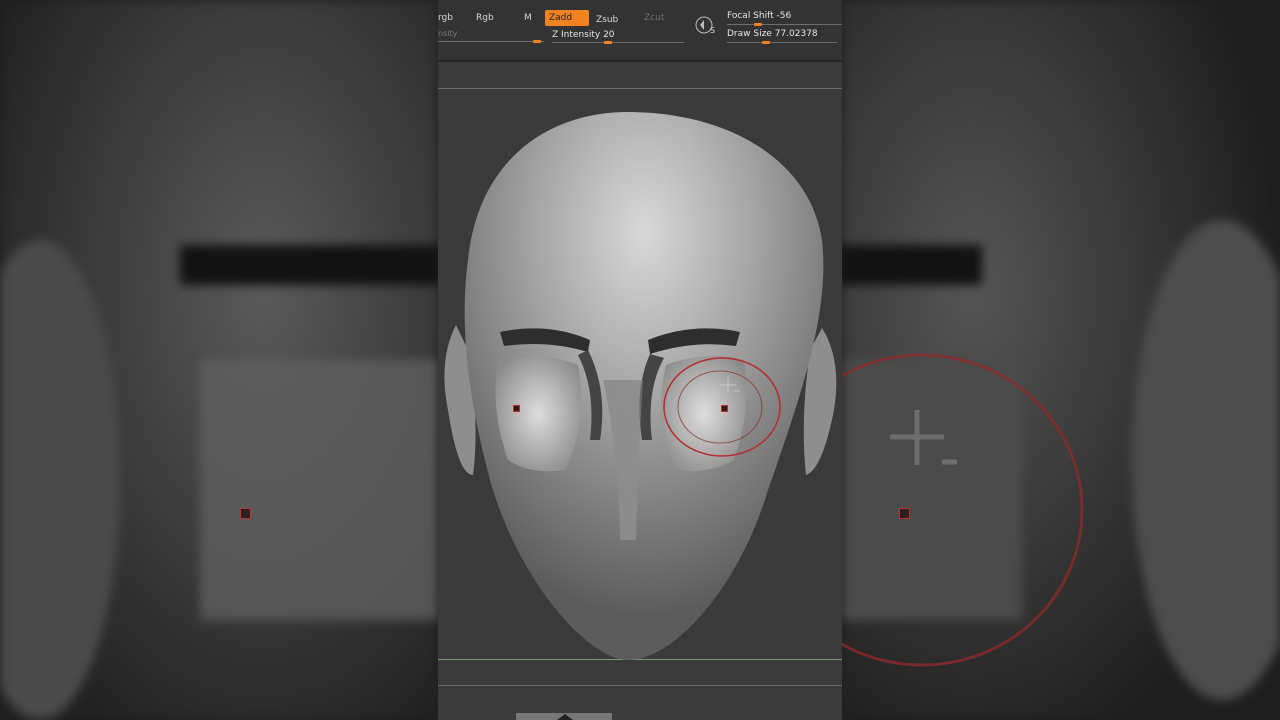 Image resolution: width=1280 pixels, height=720 pixels. Describe the element at coordinates (447, 18) in the screenshot. I see `rgb-mode-button: rgb` at that location.